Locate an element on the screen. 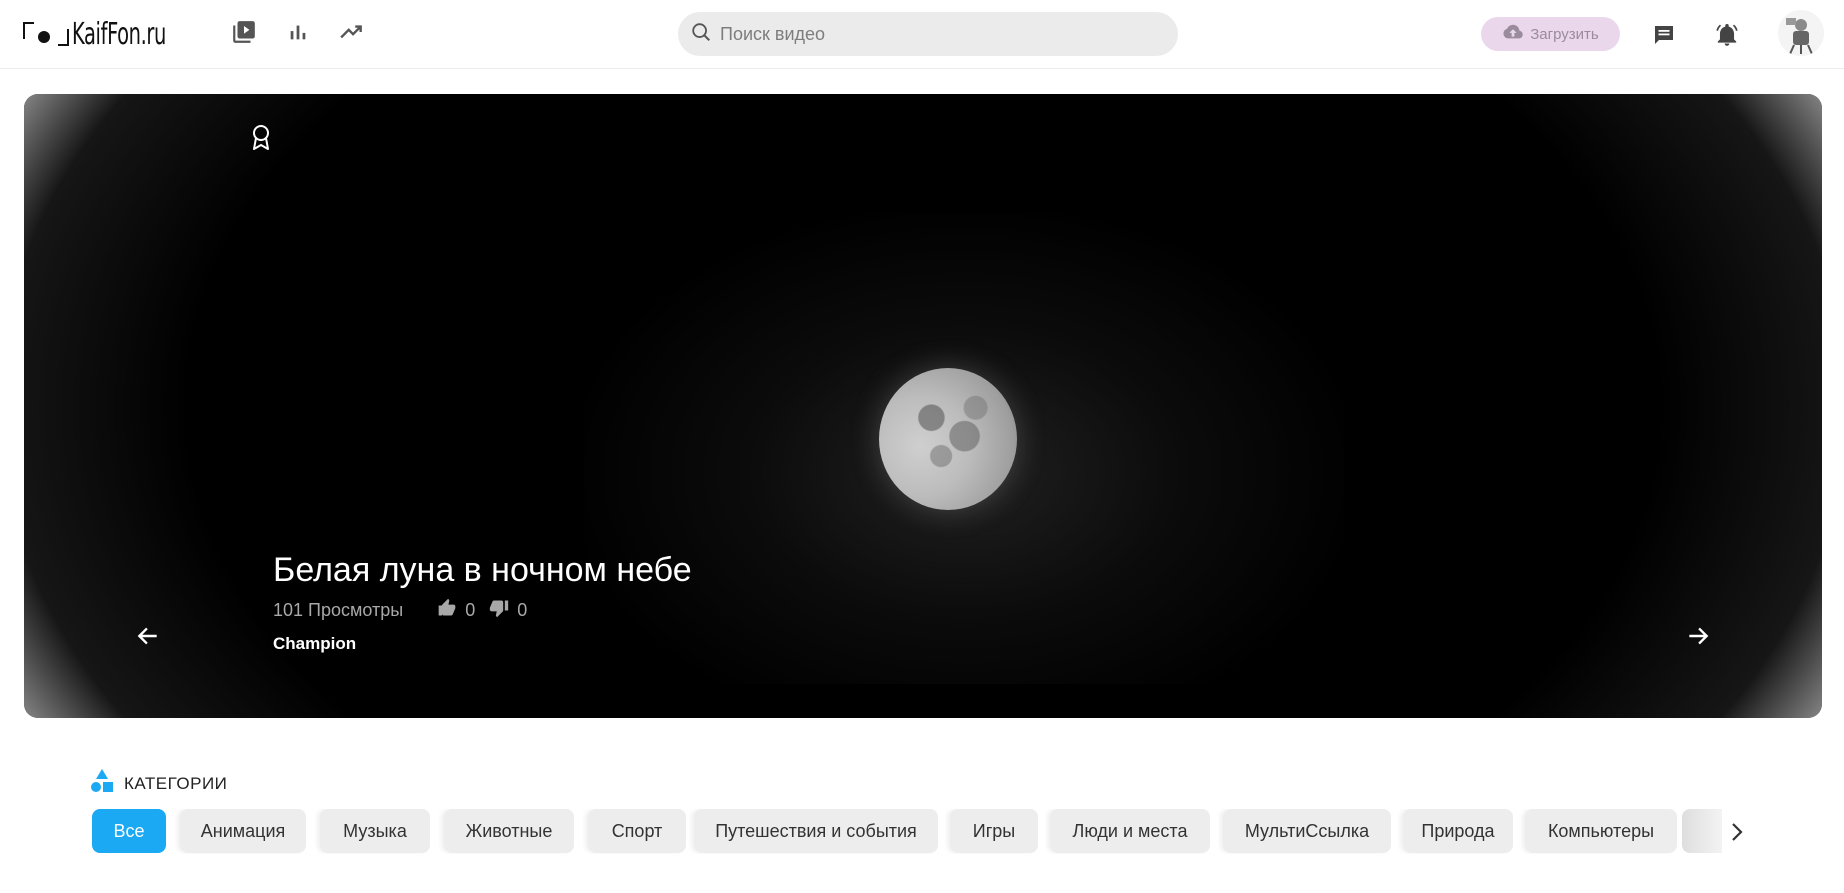 The height and width of the screenshot is (893, 1844). message-icon is located at coordinates (1664, 35).